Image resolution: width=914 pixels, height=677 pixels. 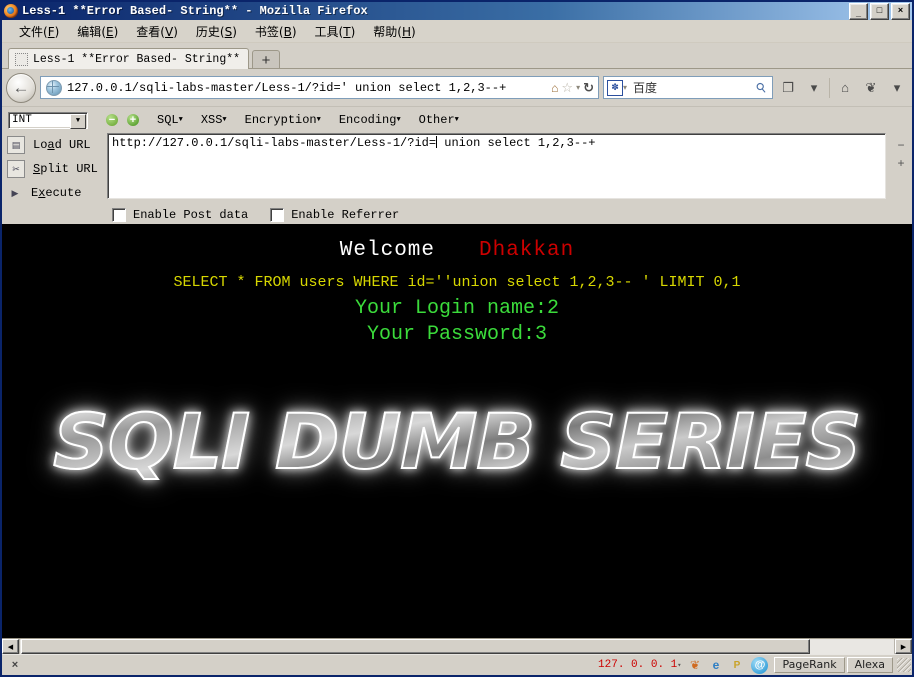 What do you see at coordinates (22, 120) in the screenshot?
I see `type-select-value: INT` at bounding box center [22, 120].